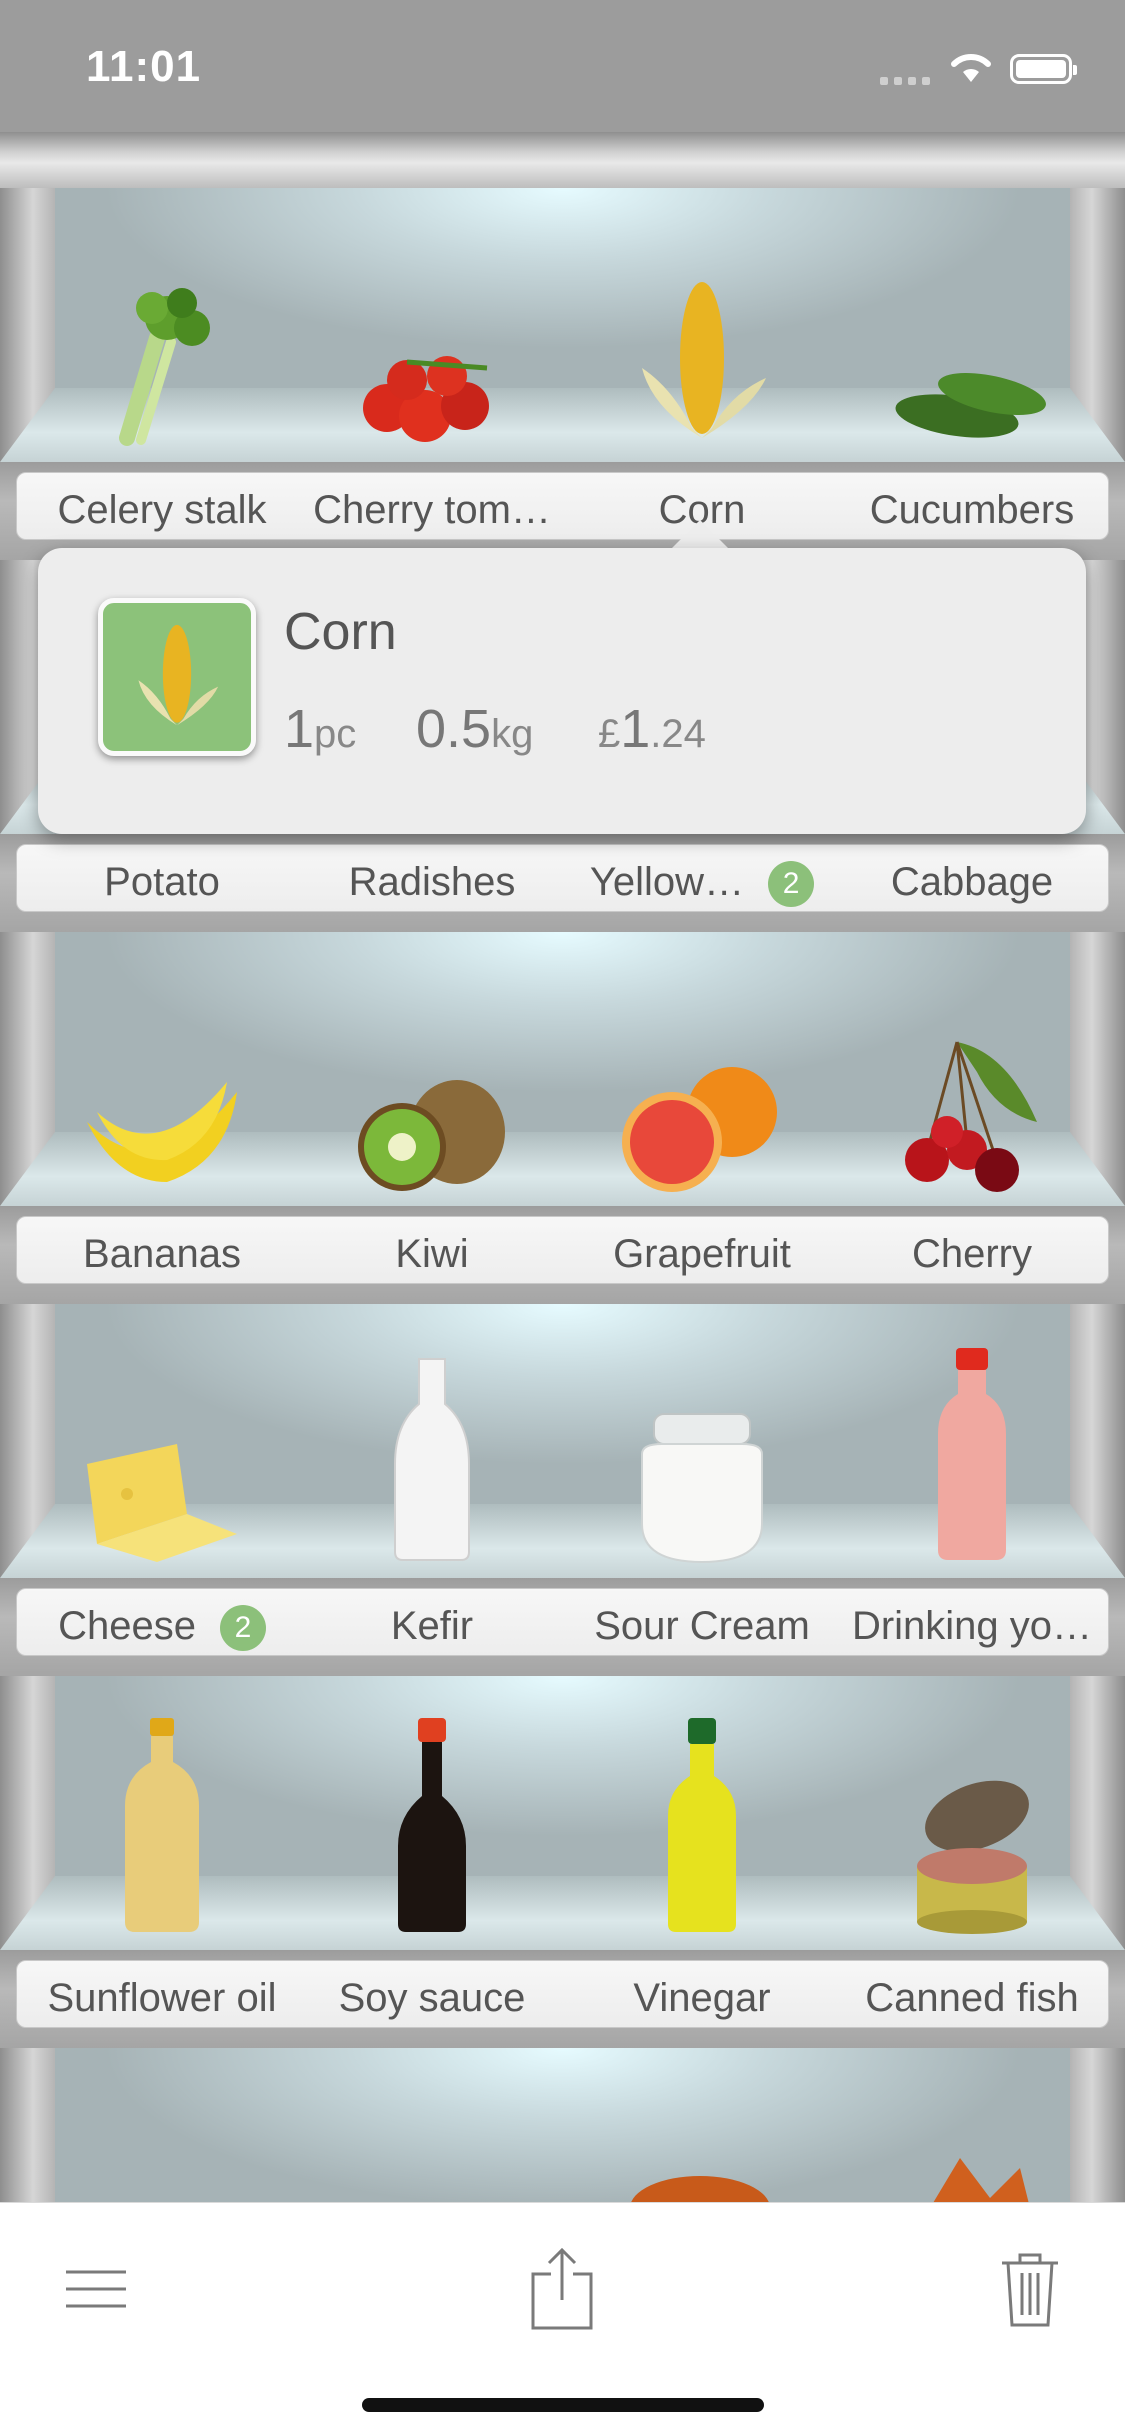  Describe the element at coordinates (971, 69) in the screenshot. I see `wifi-icon` at that location.